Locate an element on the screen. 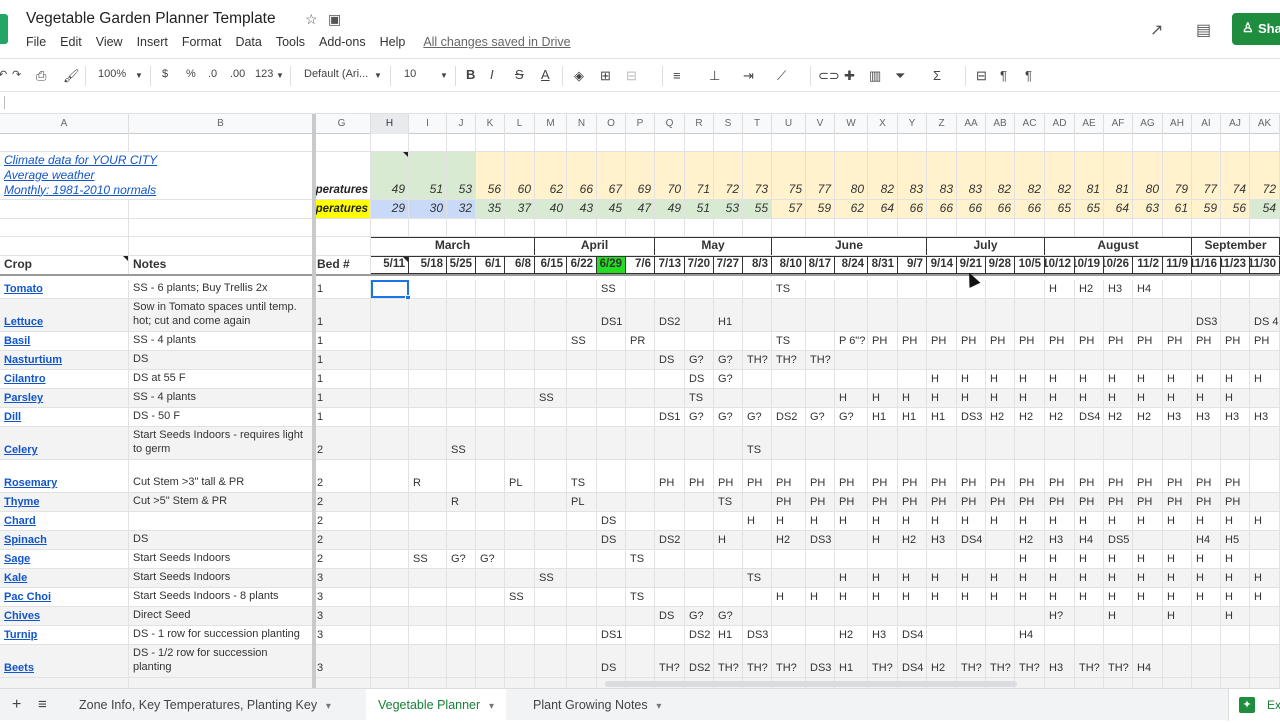 This screenshot has width=1280, height=723. schedule-cell: DS5 is located at coordinates (1118, 540).